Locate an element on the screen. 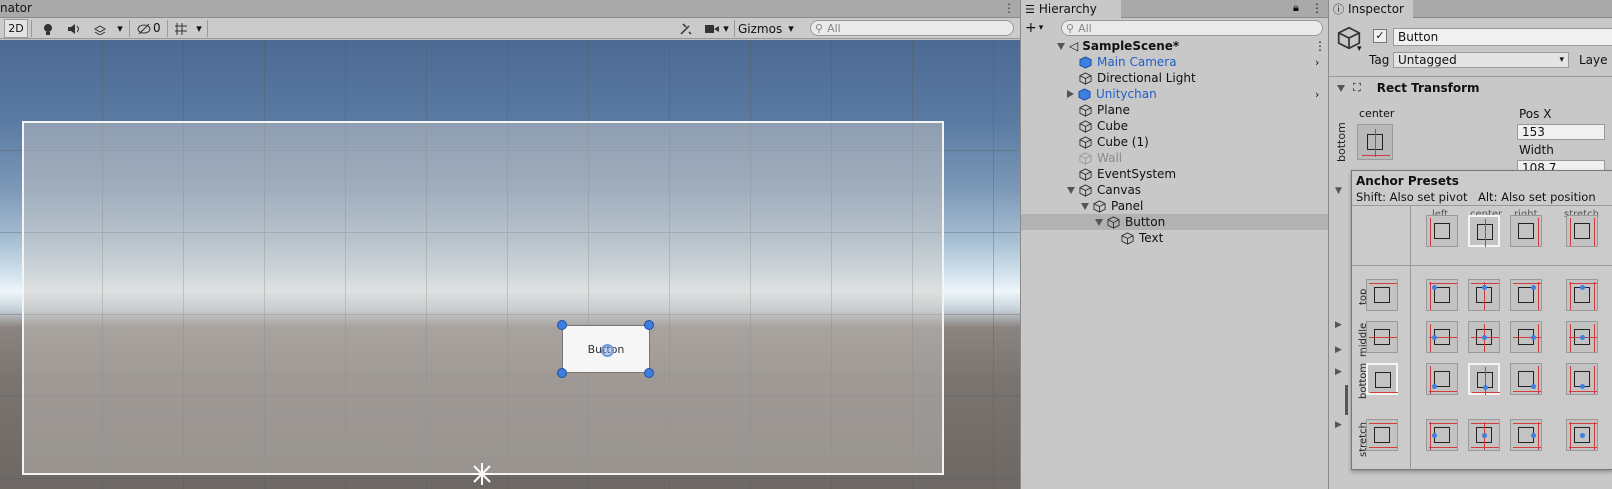 This screenshot has height=489, width=1612. audio-toggle-icon is located at coordinates (74, 28).